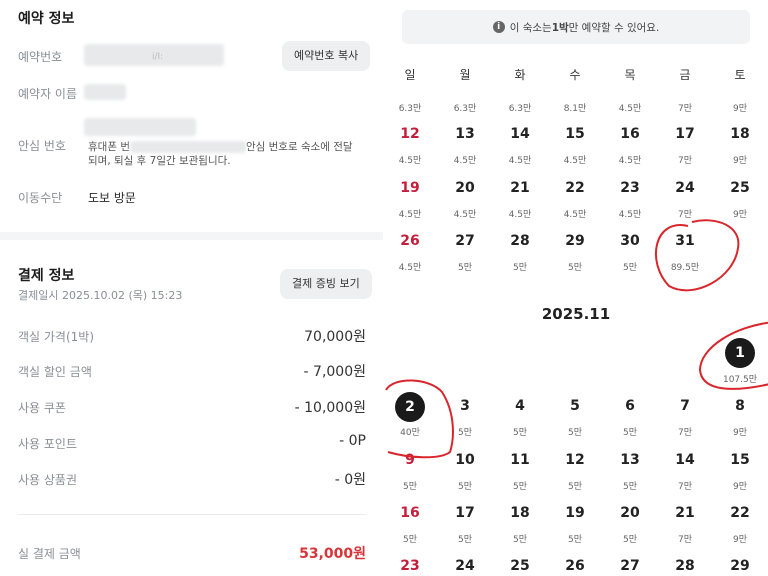 The height and width of the screenshot is (576, 768). What do you see at coordinates (530, 27) in the screenshot?
I see `notice-prefix: 이 숙소는` at bounding box center [530, 27].